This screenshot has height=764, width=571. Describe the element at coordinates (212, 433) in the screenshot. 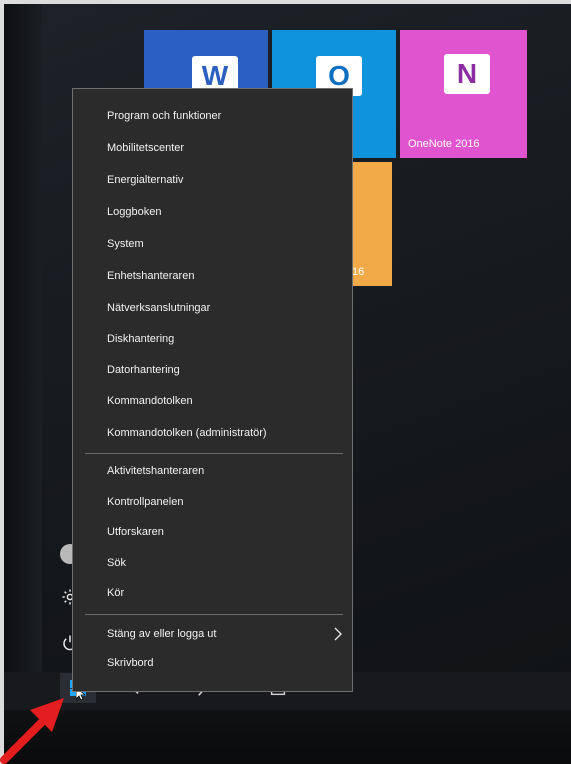

I see `menu-item-command-prompt-admin: Kommandotolken (administratör)` at that location.